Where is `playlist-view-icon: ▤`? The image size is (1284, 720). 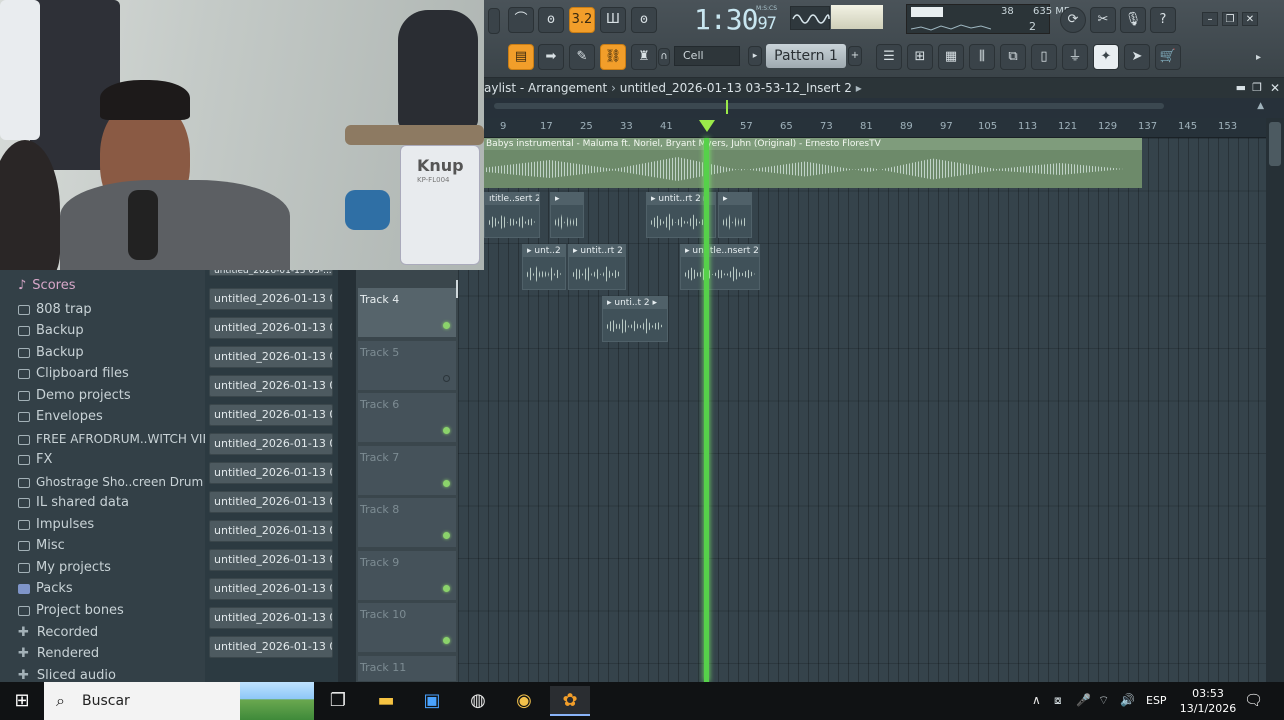
playlist-view-icon: ▤ is located at coordinates (521, 57).